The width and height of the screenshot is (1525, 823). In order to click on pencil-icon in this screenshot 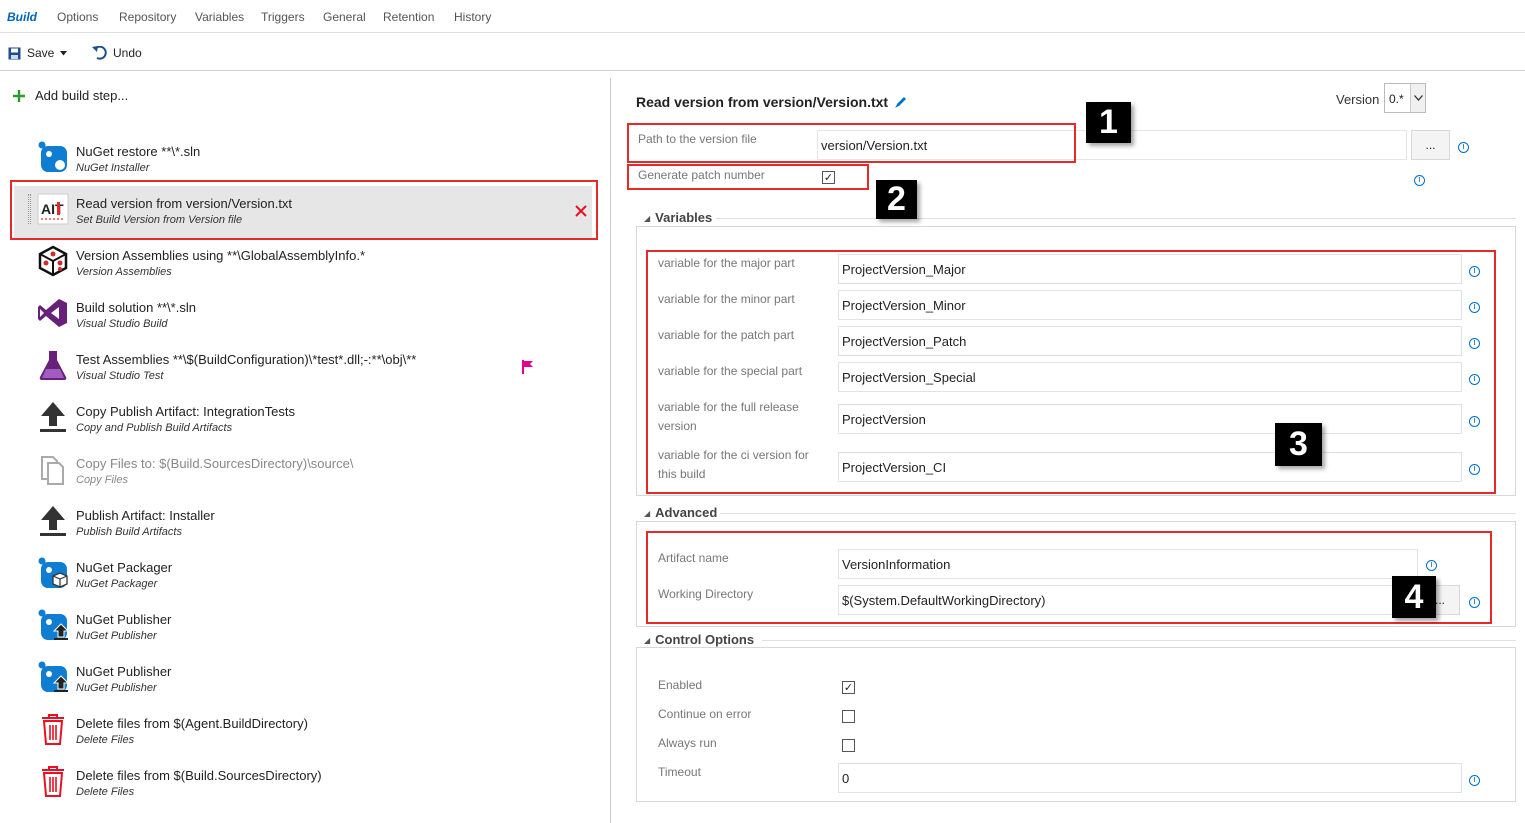, I will do `click(901, 102)`.